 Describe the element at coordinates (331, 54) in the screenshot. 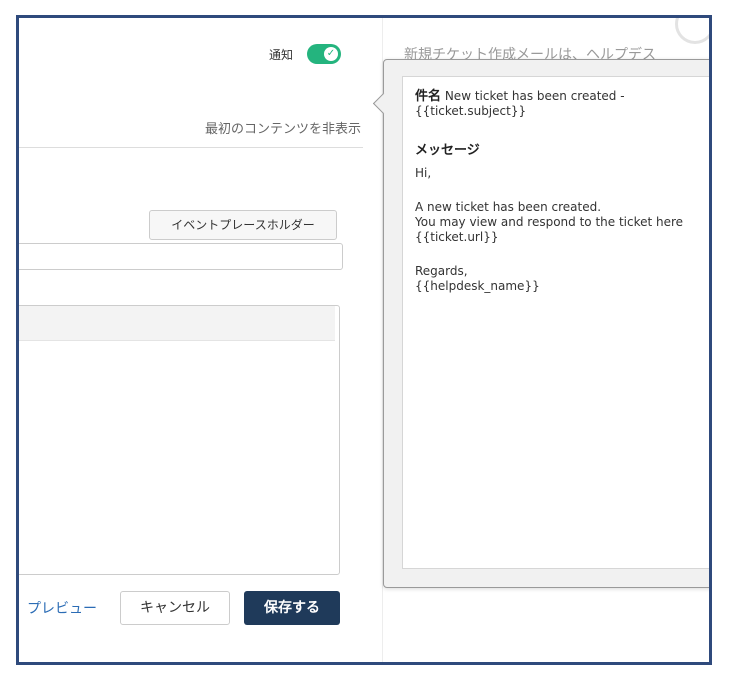

I see `check-icon: ✓` at that location.